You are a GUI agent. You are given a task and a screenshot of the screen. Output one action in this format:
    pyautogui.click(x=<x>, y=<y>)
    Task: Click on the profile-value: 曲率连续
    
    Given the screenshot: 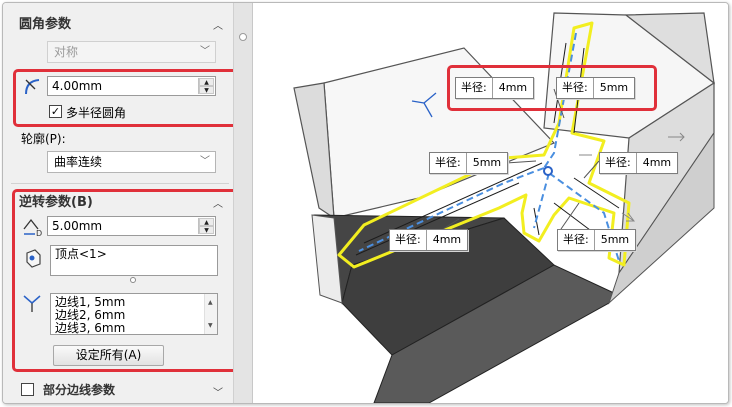 What is the action you would take?
    pyautogui.click(x=78, y=162)
    